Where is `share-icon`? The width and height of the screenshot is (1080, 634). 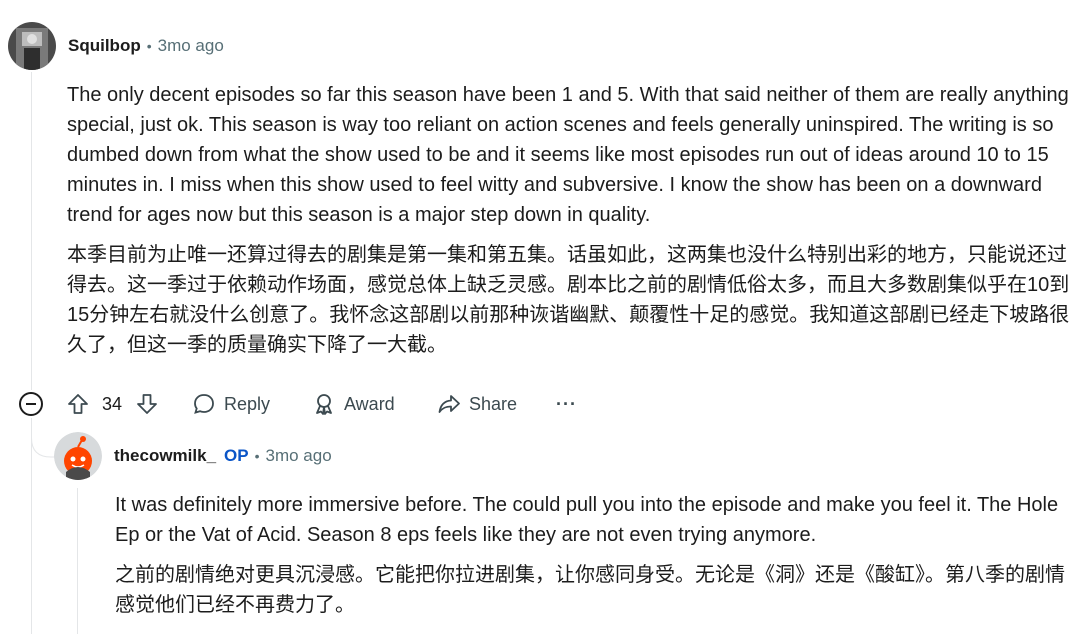 share-icon is located at coordinates (449, 404).